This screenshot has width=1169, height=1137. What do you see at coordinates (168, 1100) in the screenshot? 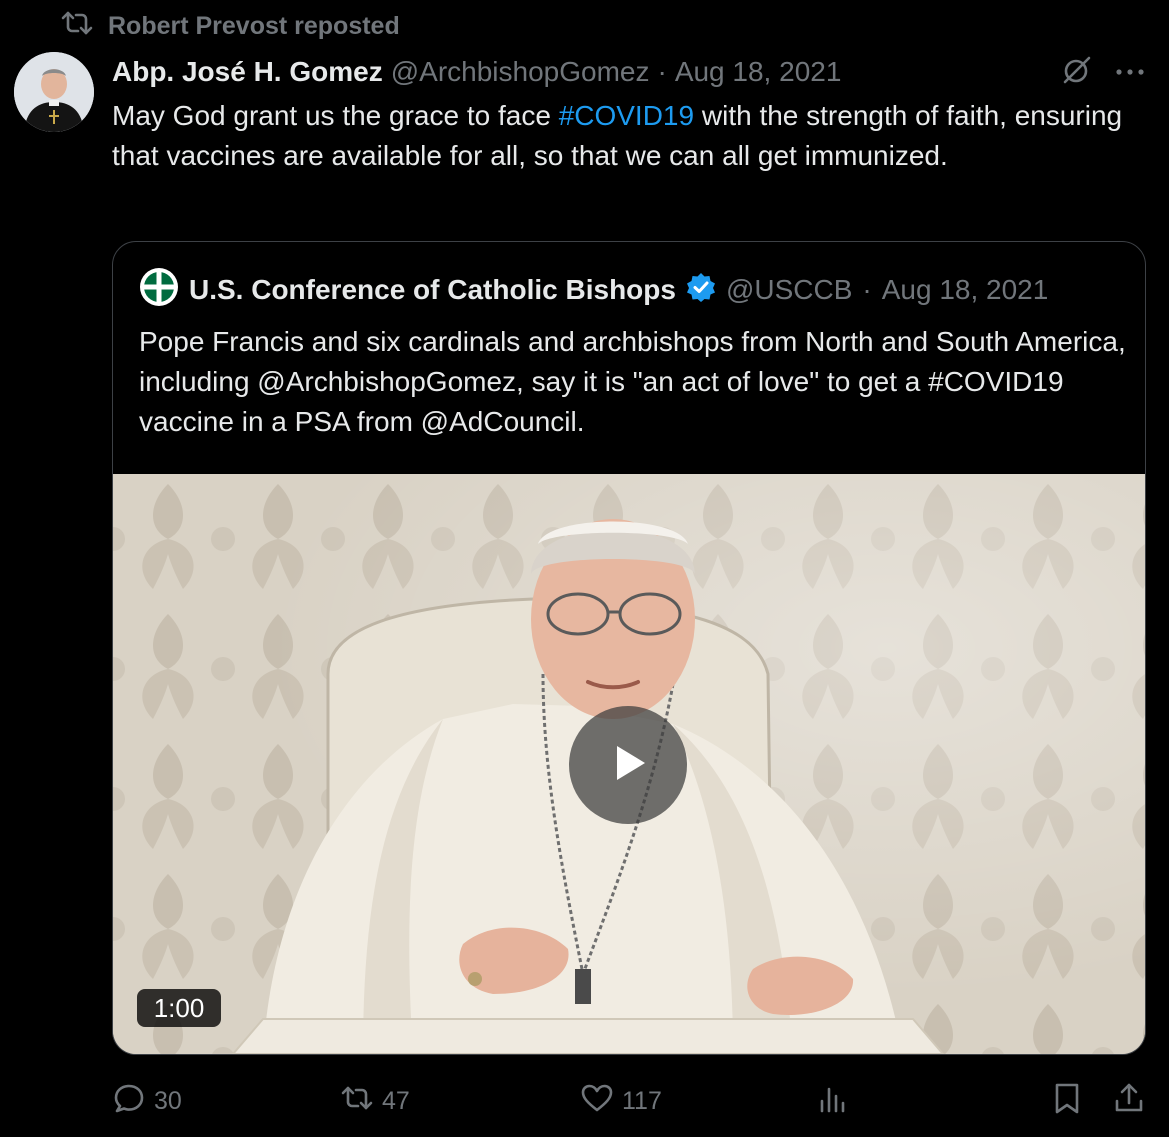
I see `reply-count: 30` at bounding box center [168, 1100].